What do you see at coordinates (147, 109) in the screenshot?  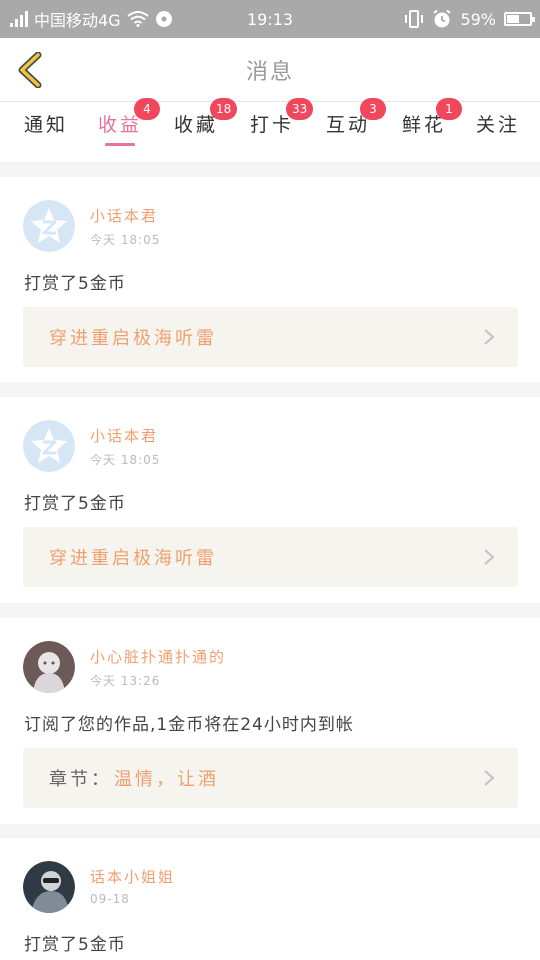 I see `tab-badge: 4` at bounding box center [147, 109].